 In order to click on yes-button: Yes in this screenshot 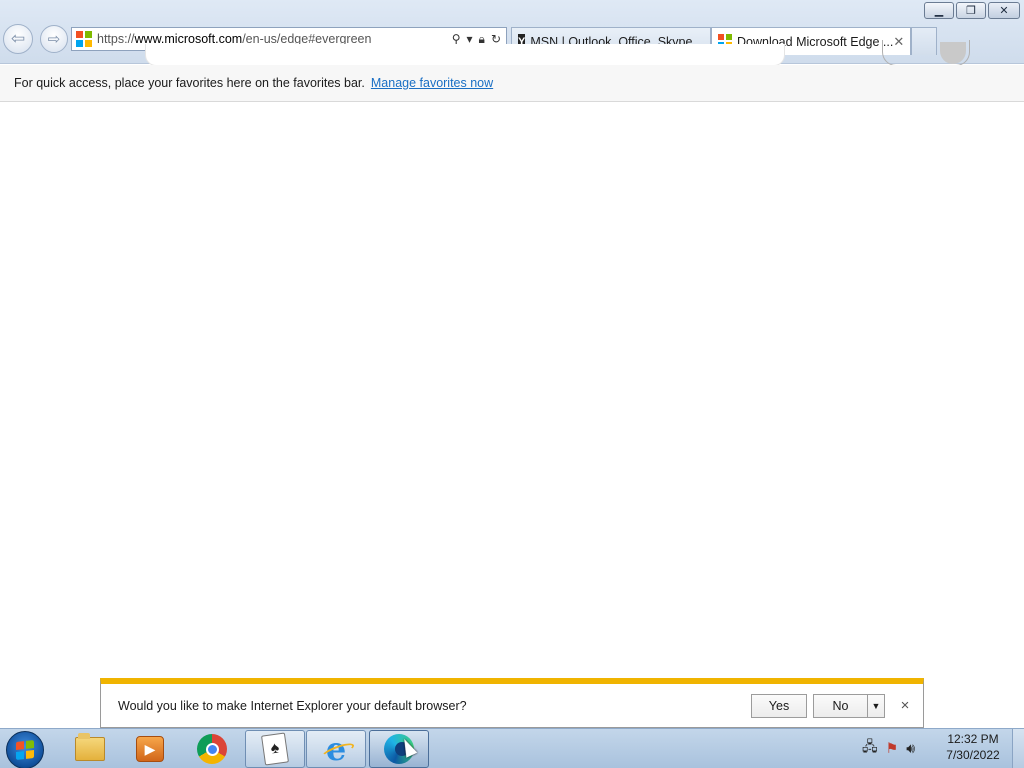, I will do `click(779, 705)`.